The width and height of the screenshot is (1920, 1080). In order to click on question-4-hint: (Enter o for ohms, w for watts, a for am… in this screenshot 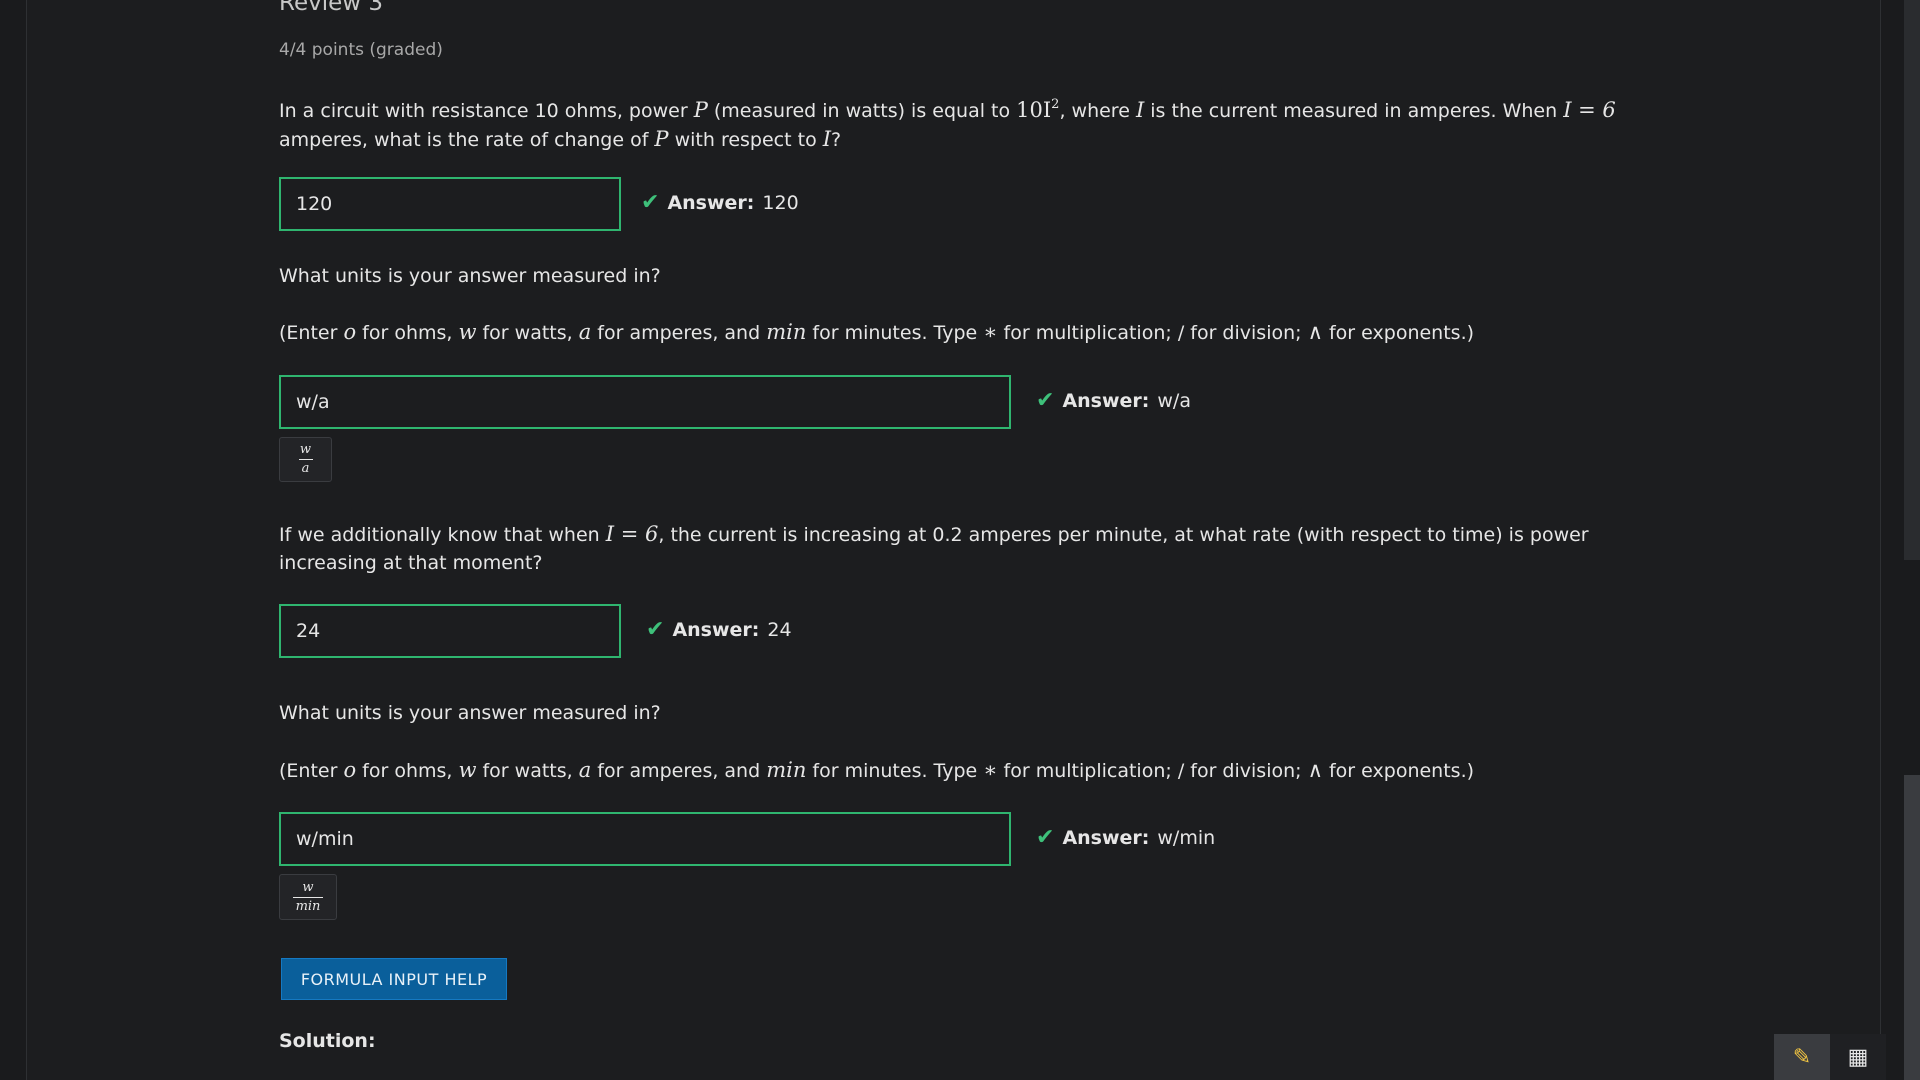, I will do `click(877, 770)`.